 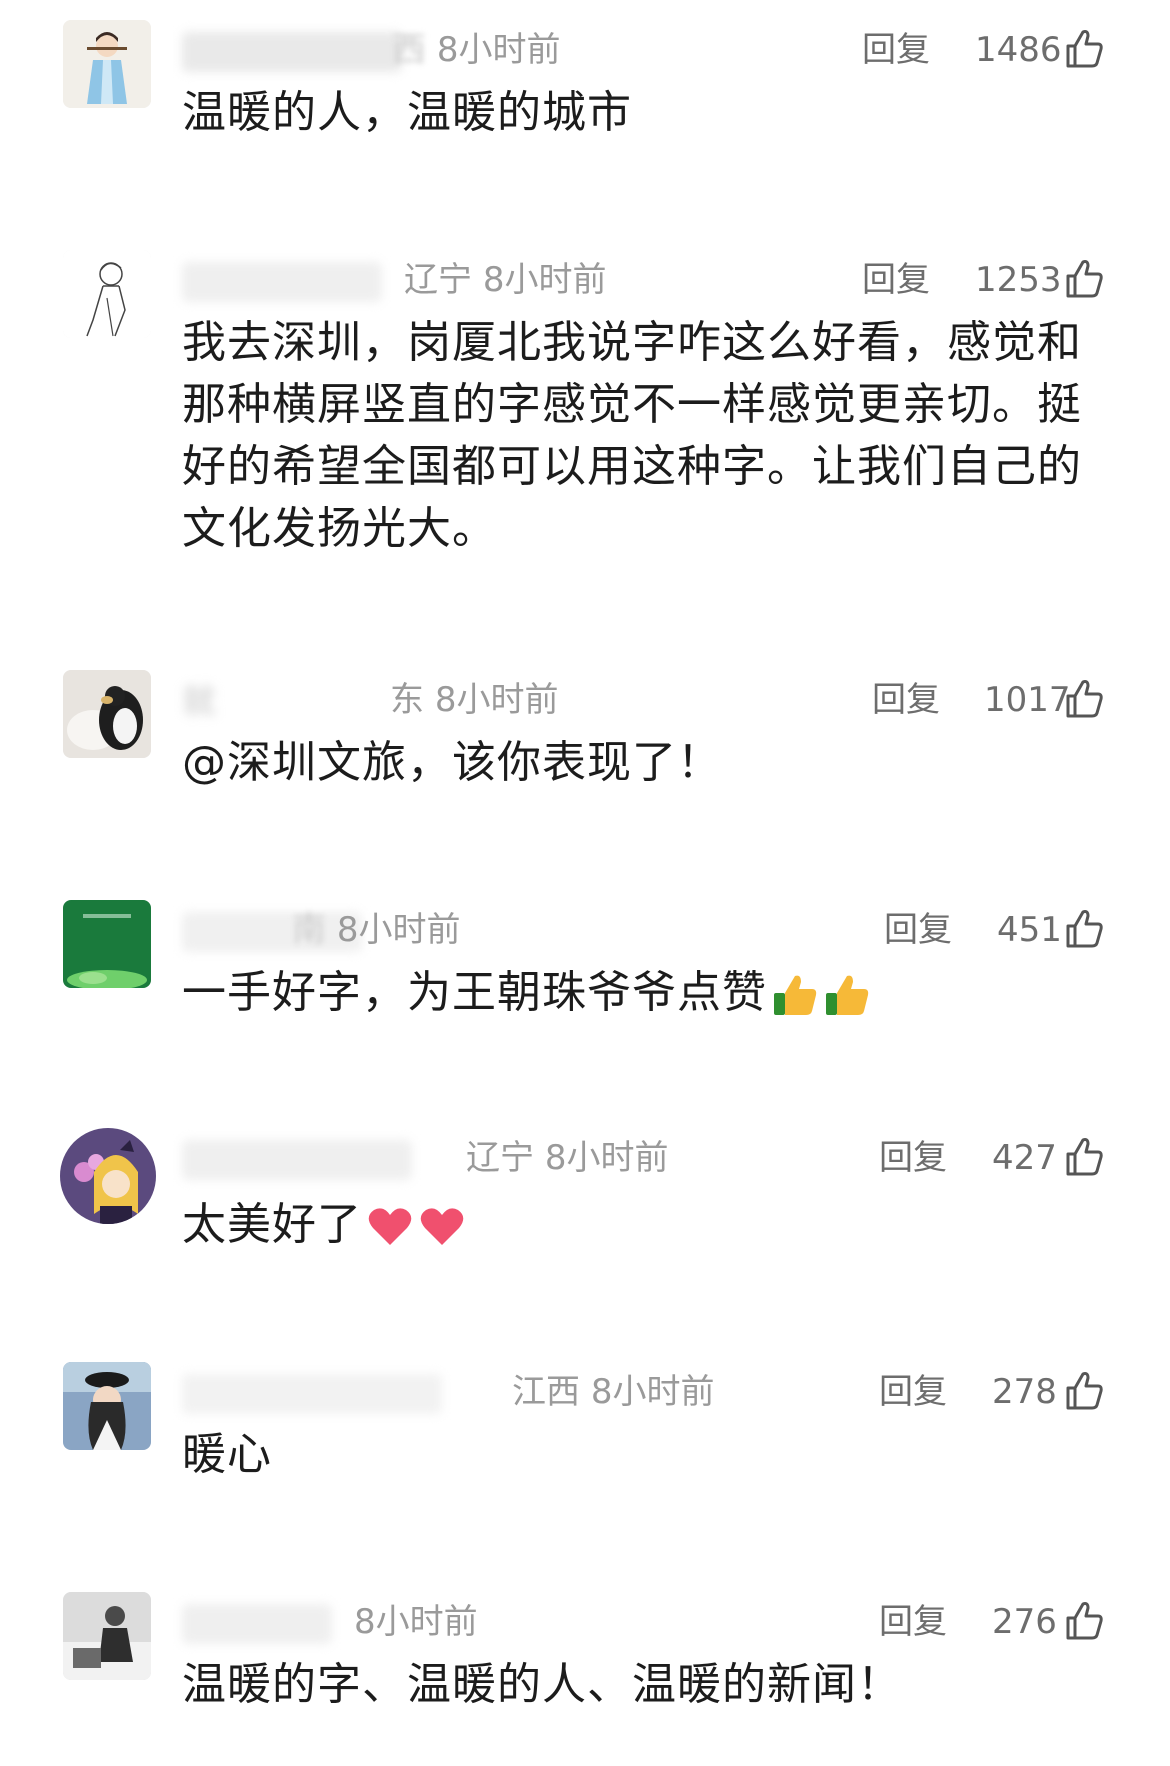 I want to click on like-count: 451, so click(x=1029, y=930).